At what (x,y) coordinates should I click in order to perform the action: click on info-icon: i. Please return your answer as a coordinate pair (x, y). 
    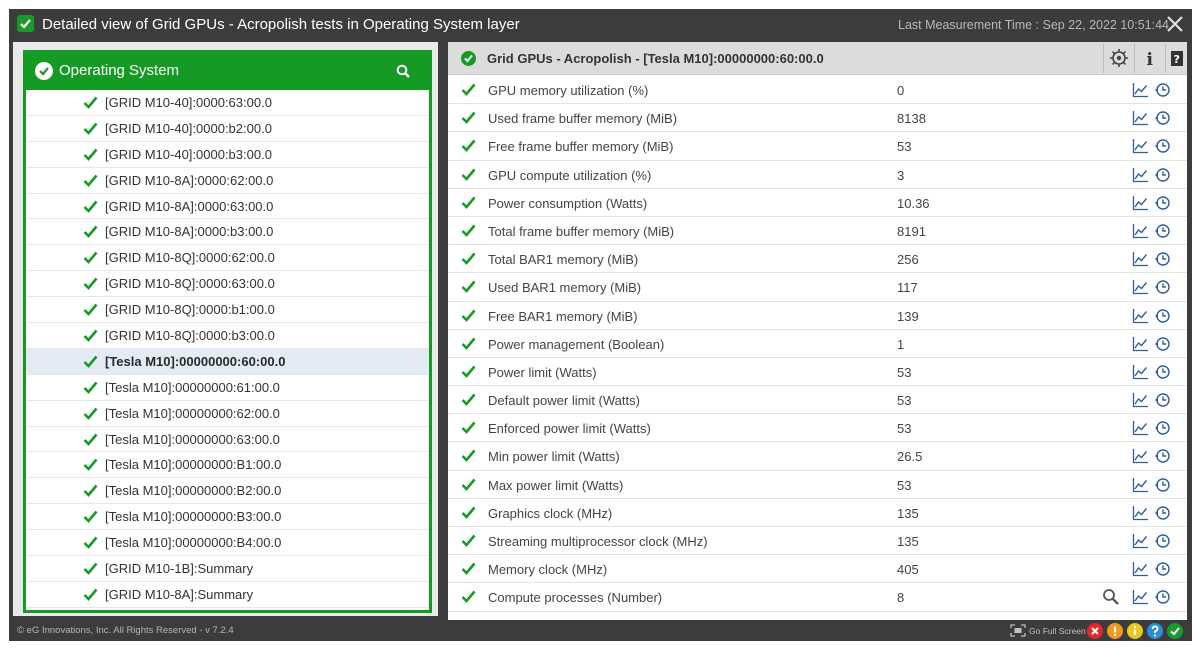
    Looking at the image, I should click on (1149, 58).